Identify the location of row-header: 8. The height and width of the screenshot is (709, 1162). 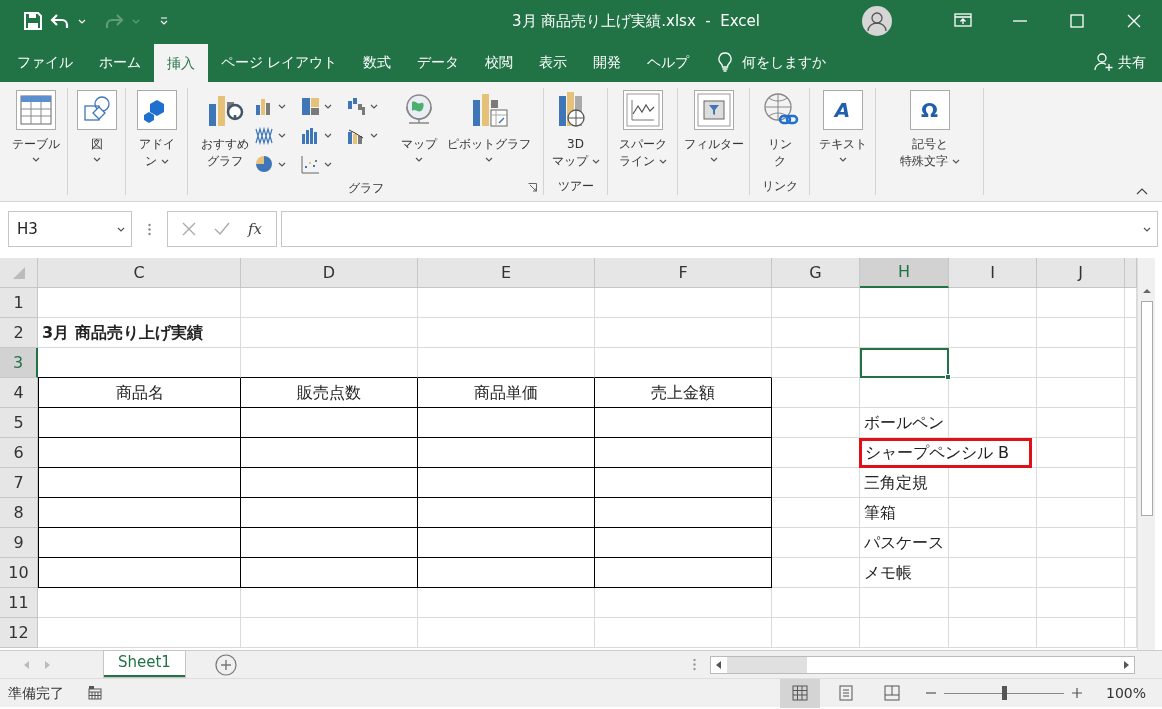
(19, 513).